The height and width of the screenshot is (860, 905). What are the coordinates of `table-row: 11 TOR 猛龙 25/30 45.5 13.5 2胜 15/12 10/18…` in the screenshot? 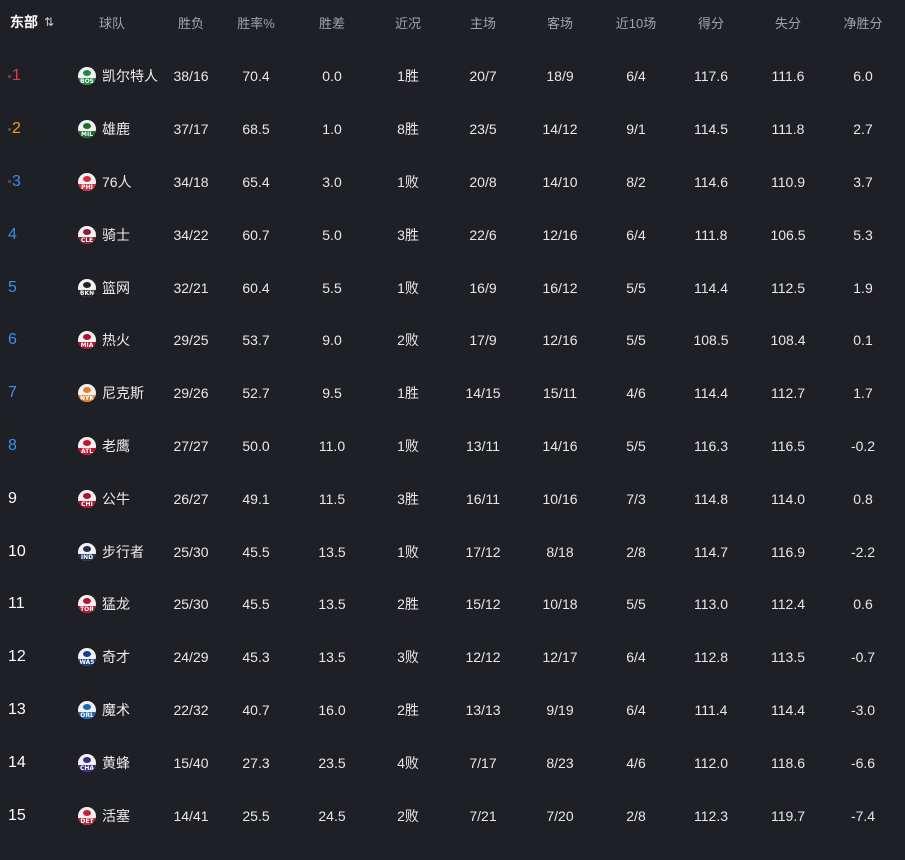 It's located at (452, 604).